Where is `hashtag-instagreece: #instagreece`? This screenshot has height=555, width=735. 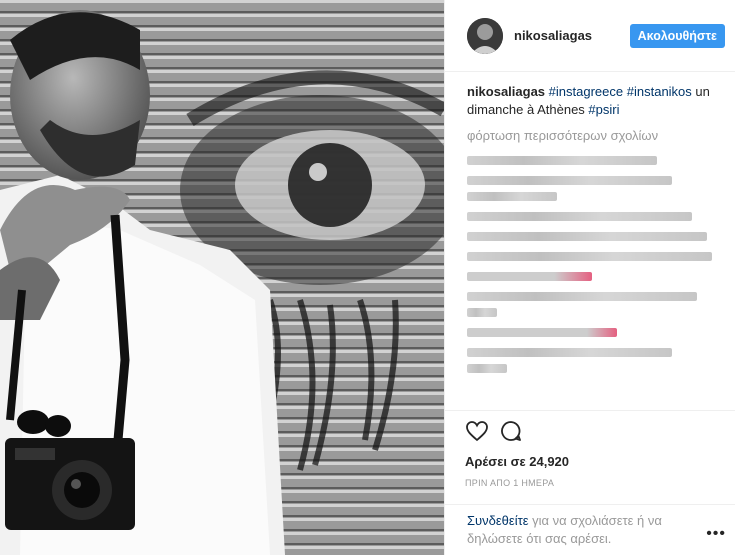
hashtag-instagreece: #instagreece is located at coordinates (586, 91).